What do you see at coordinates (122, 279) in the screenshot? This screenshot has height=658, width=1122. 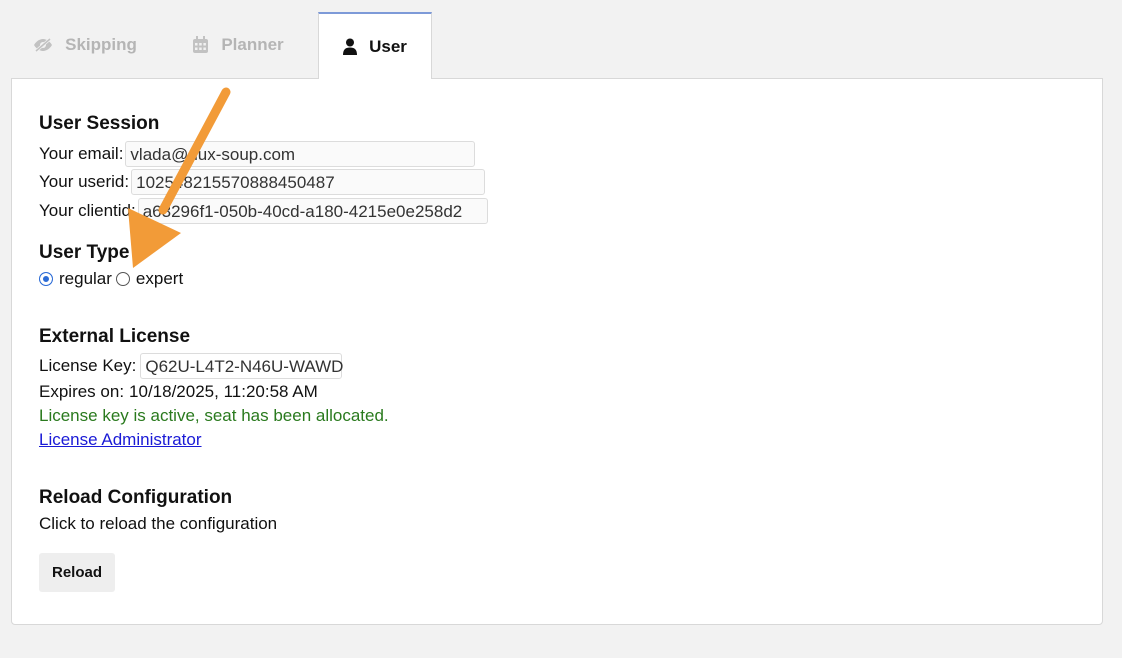 I see `expert-radio` at bounding box center [122, 279].